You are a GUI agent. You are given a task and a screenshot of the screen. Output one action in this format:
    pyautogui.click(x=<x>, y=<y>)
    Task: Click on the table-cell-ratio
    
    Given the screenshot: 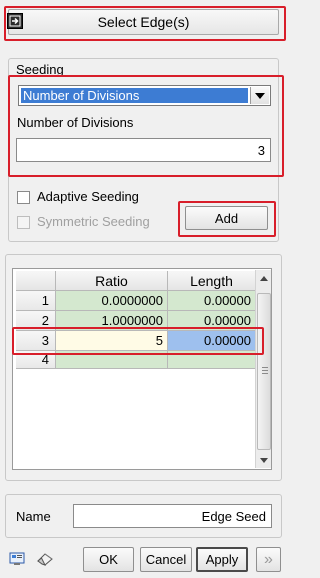 What is the action you would take?
    pyautogui.click(x=112, y=360)
    